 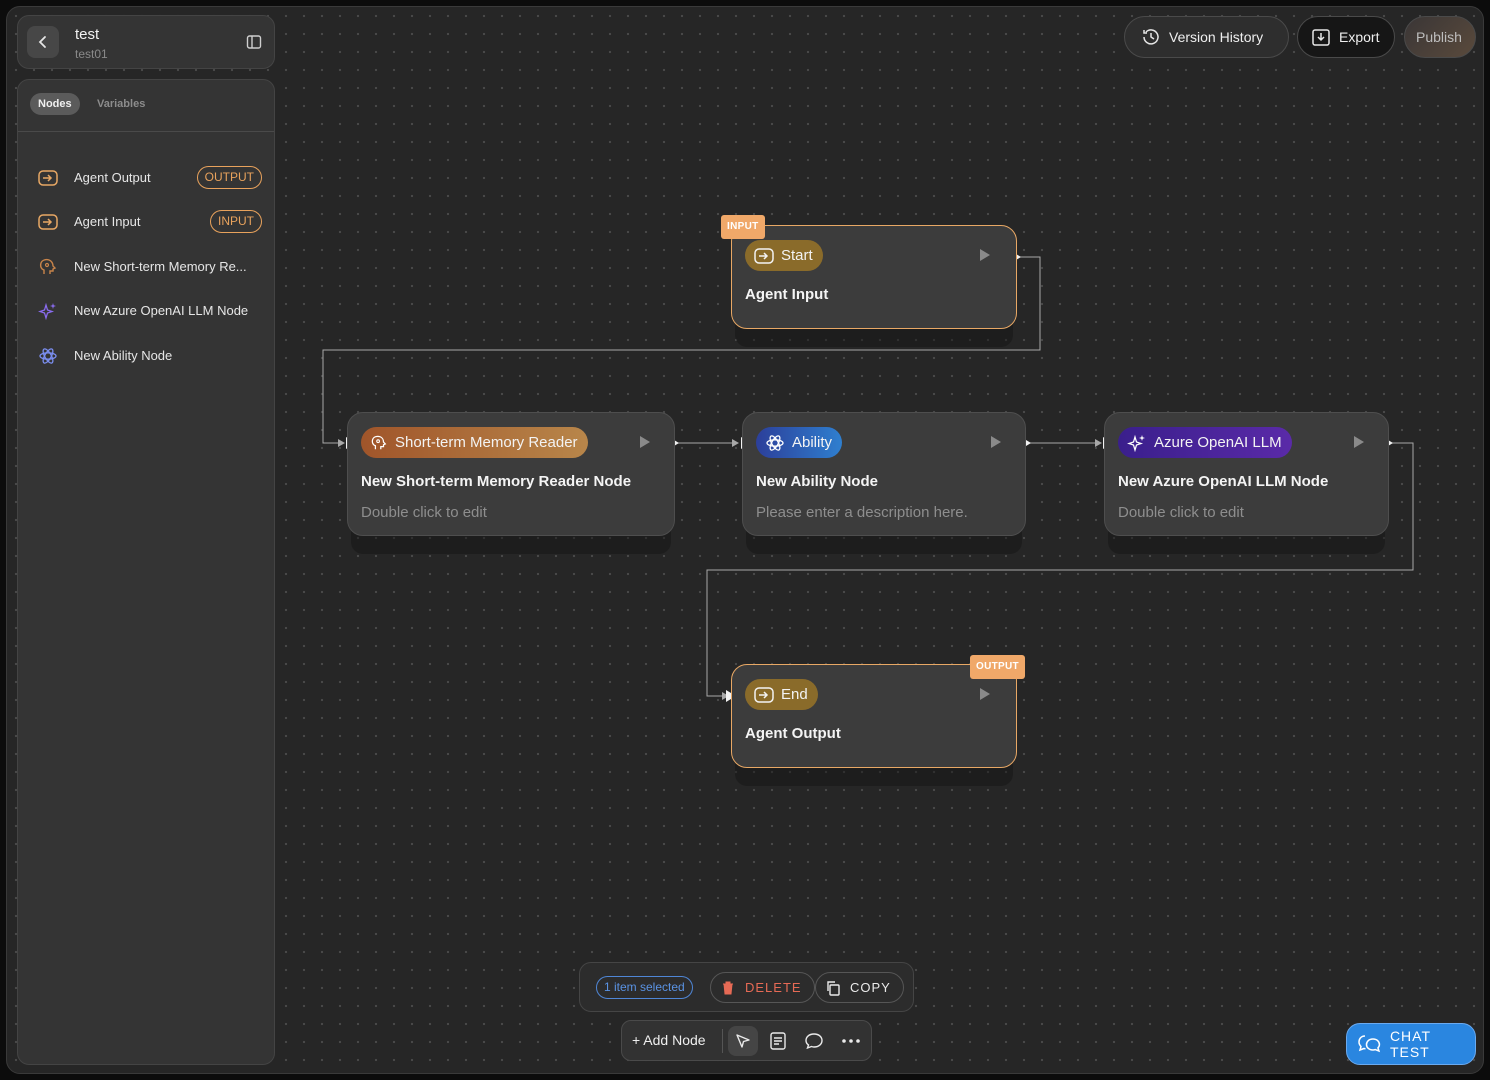 I want to click on sidebar-tabs: Nodes Variables, so click(x=146, y=106).